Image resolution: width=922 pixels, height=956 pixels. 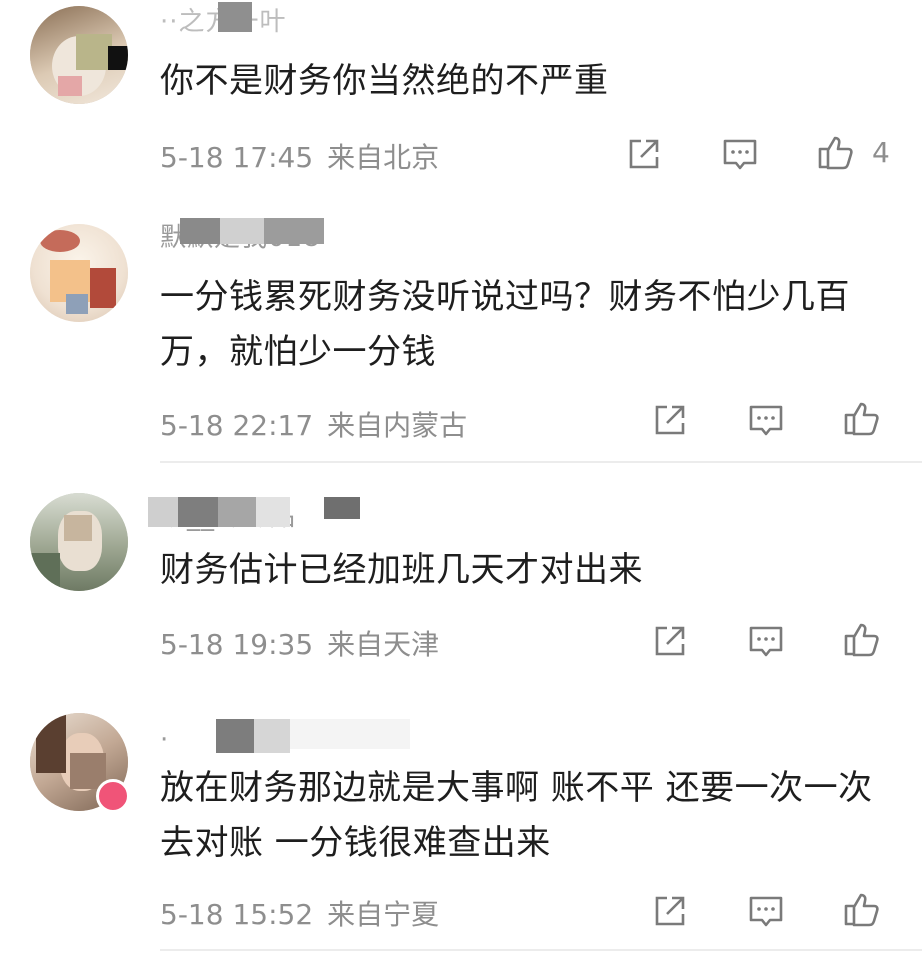 I want to click on vip-badge-icon, so click(x=113, y=796).